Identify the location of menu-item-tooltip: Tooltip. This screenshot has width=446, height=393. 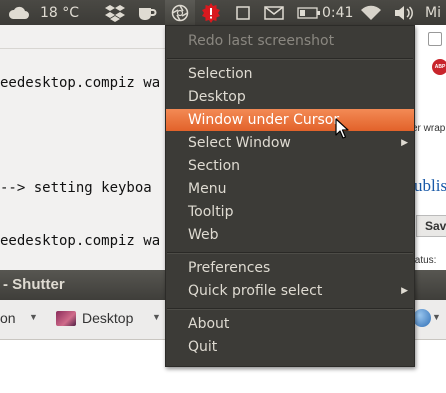
(290, 212).